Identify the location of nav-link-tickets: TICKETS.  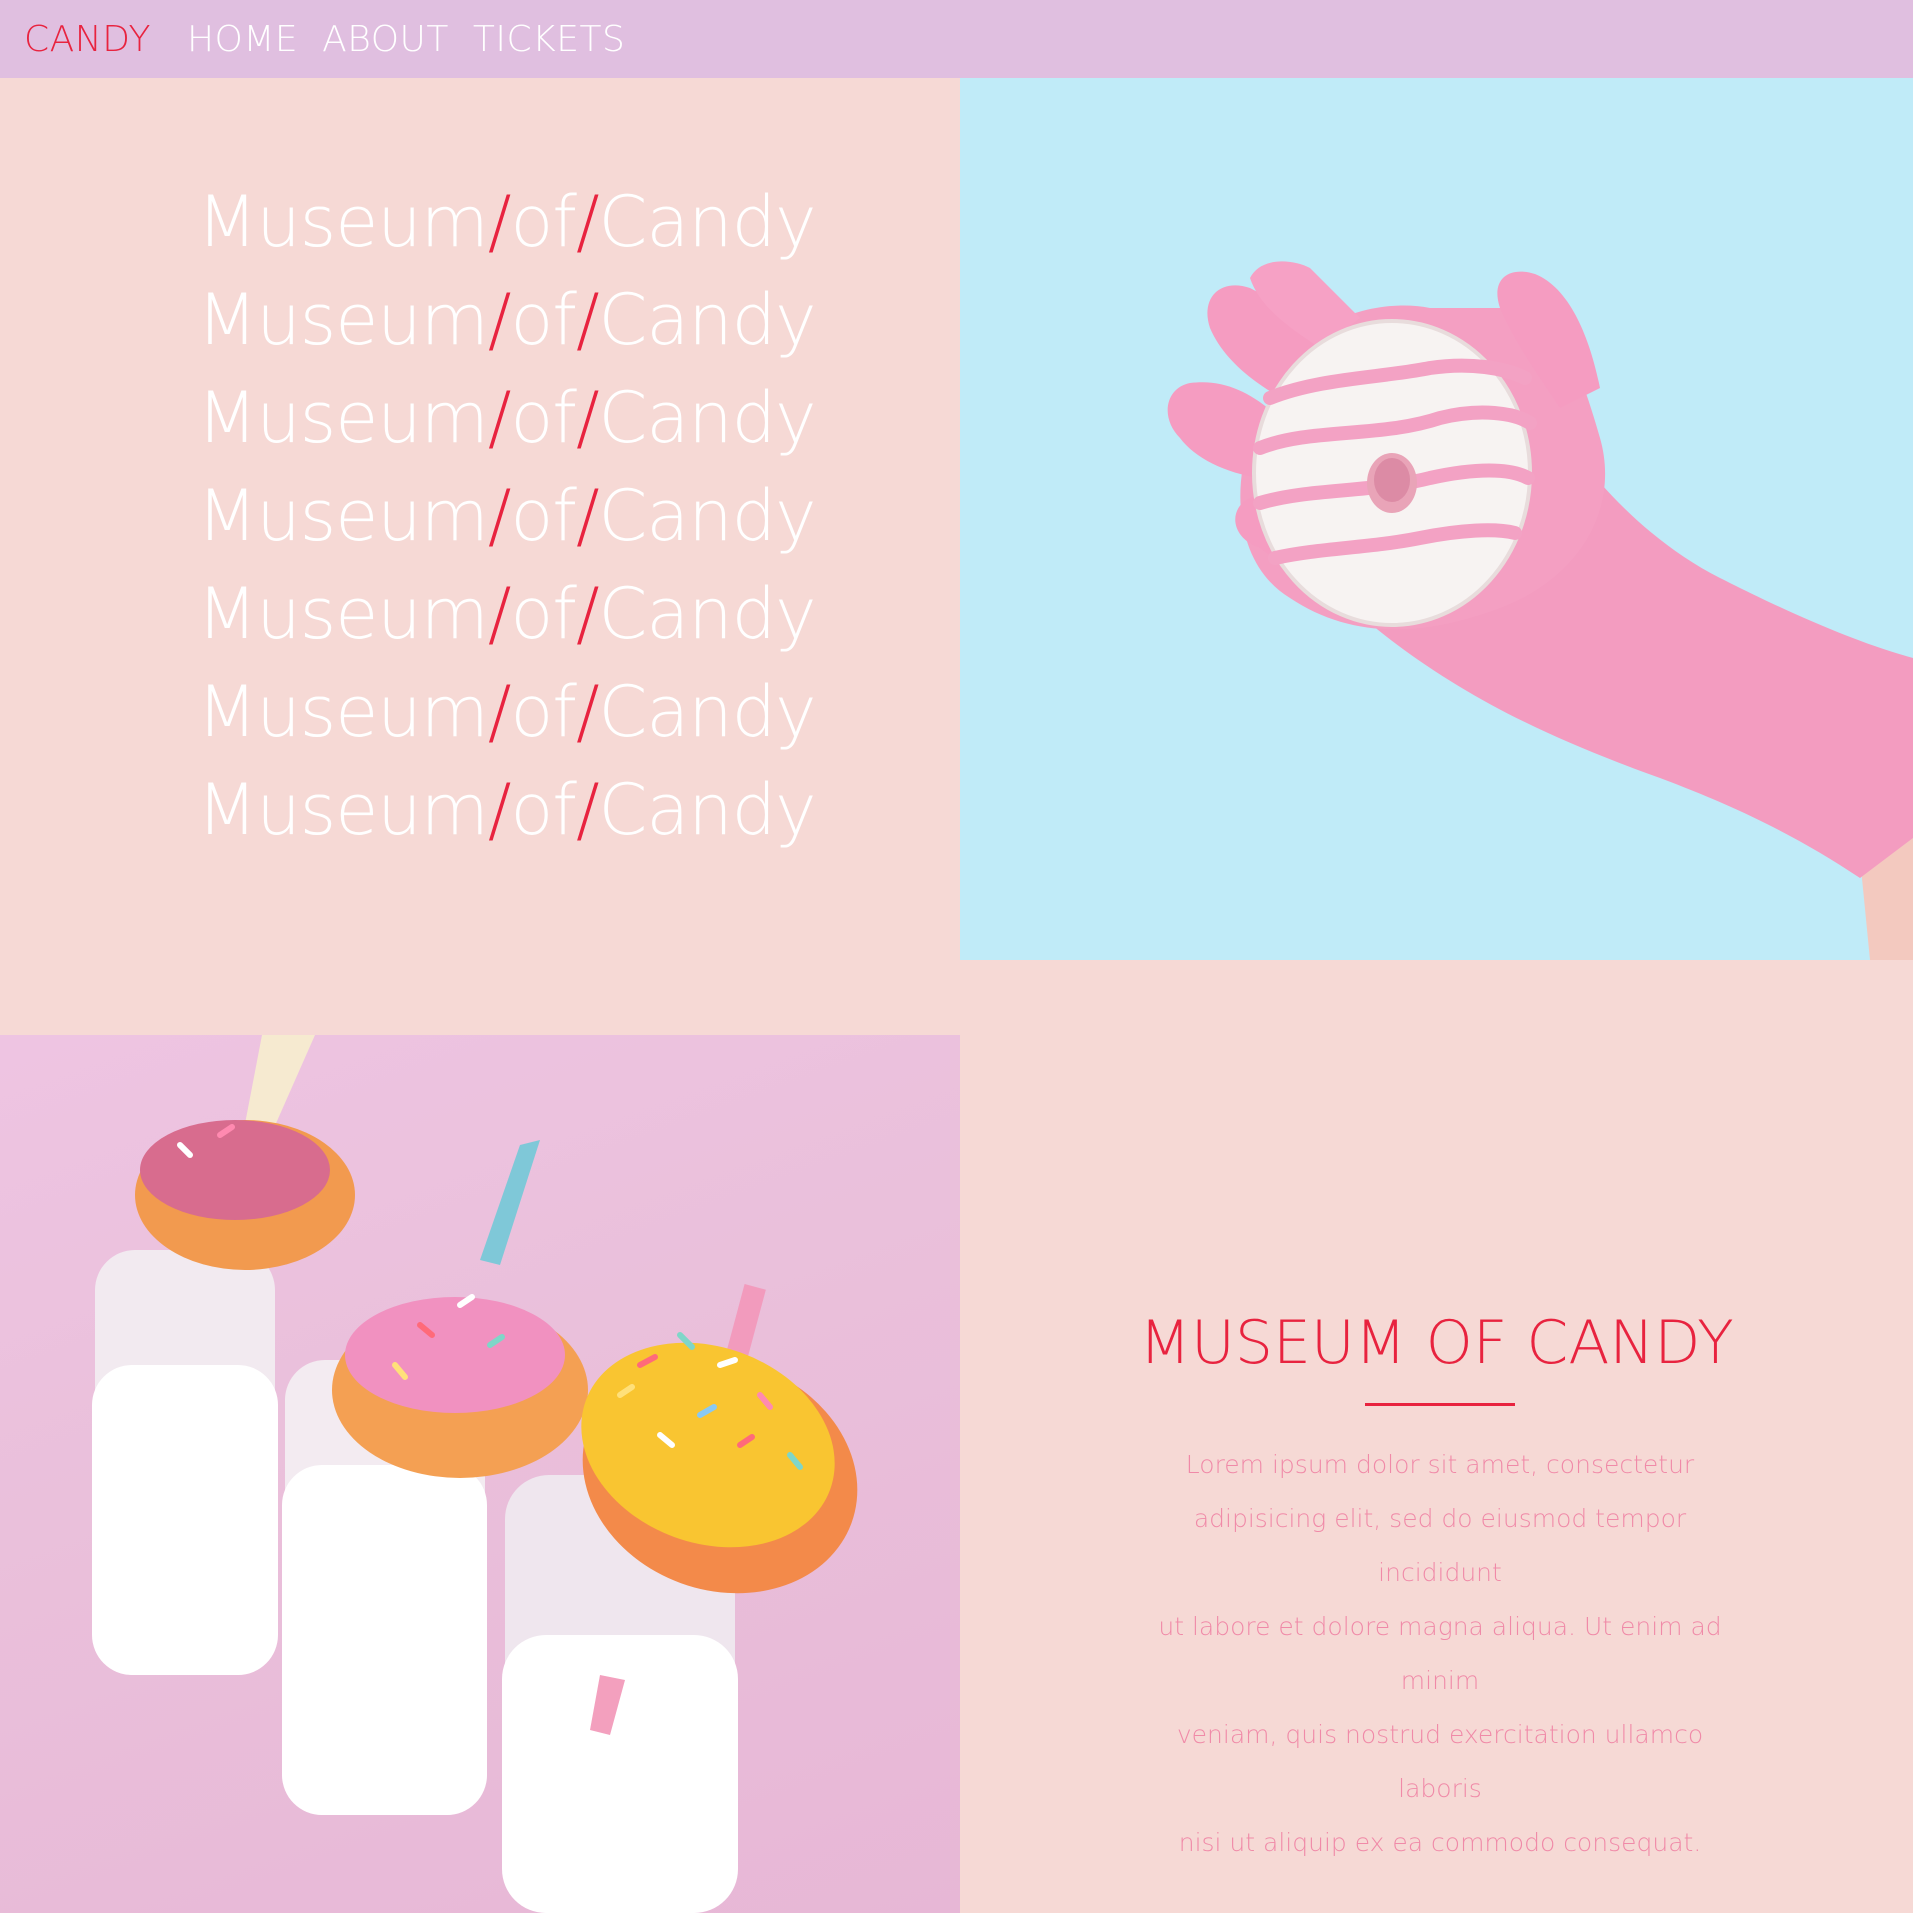
(549, 39).